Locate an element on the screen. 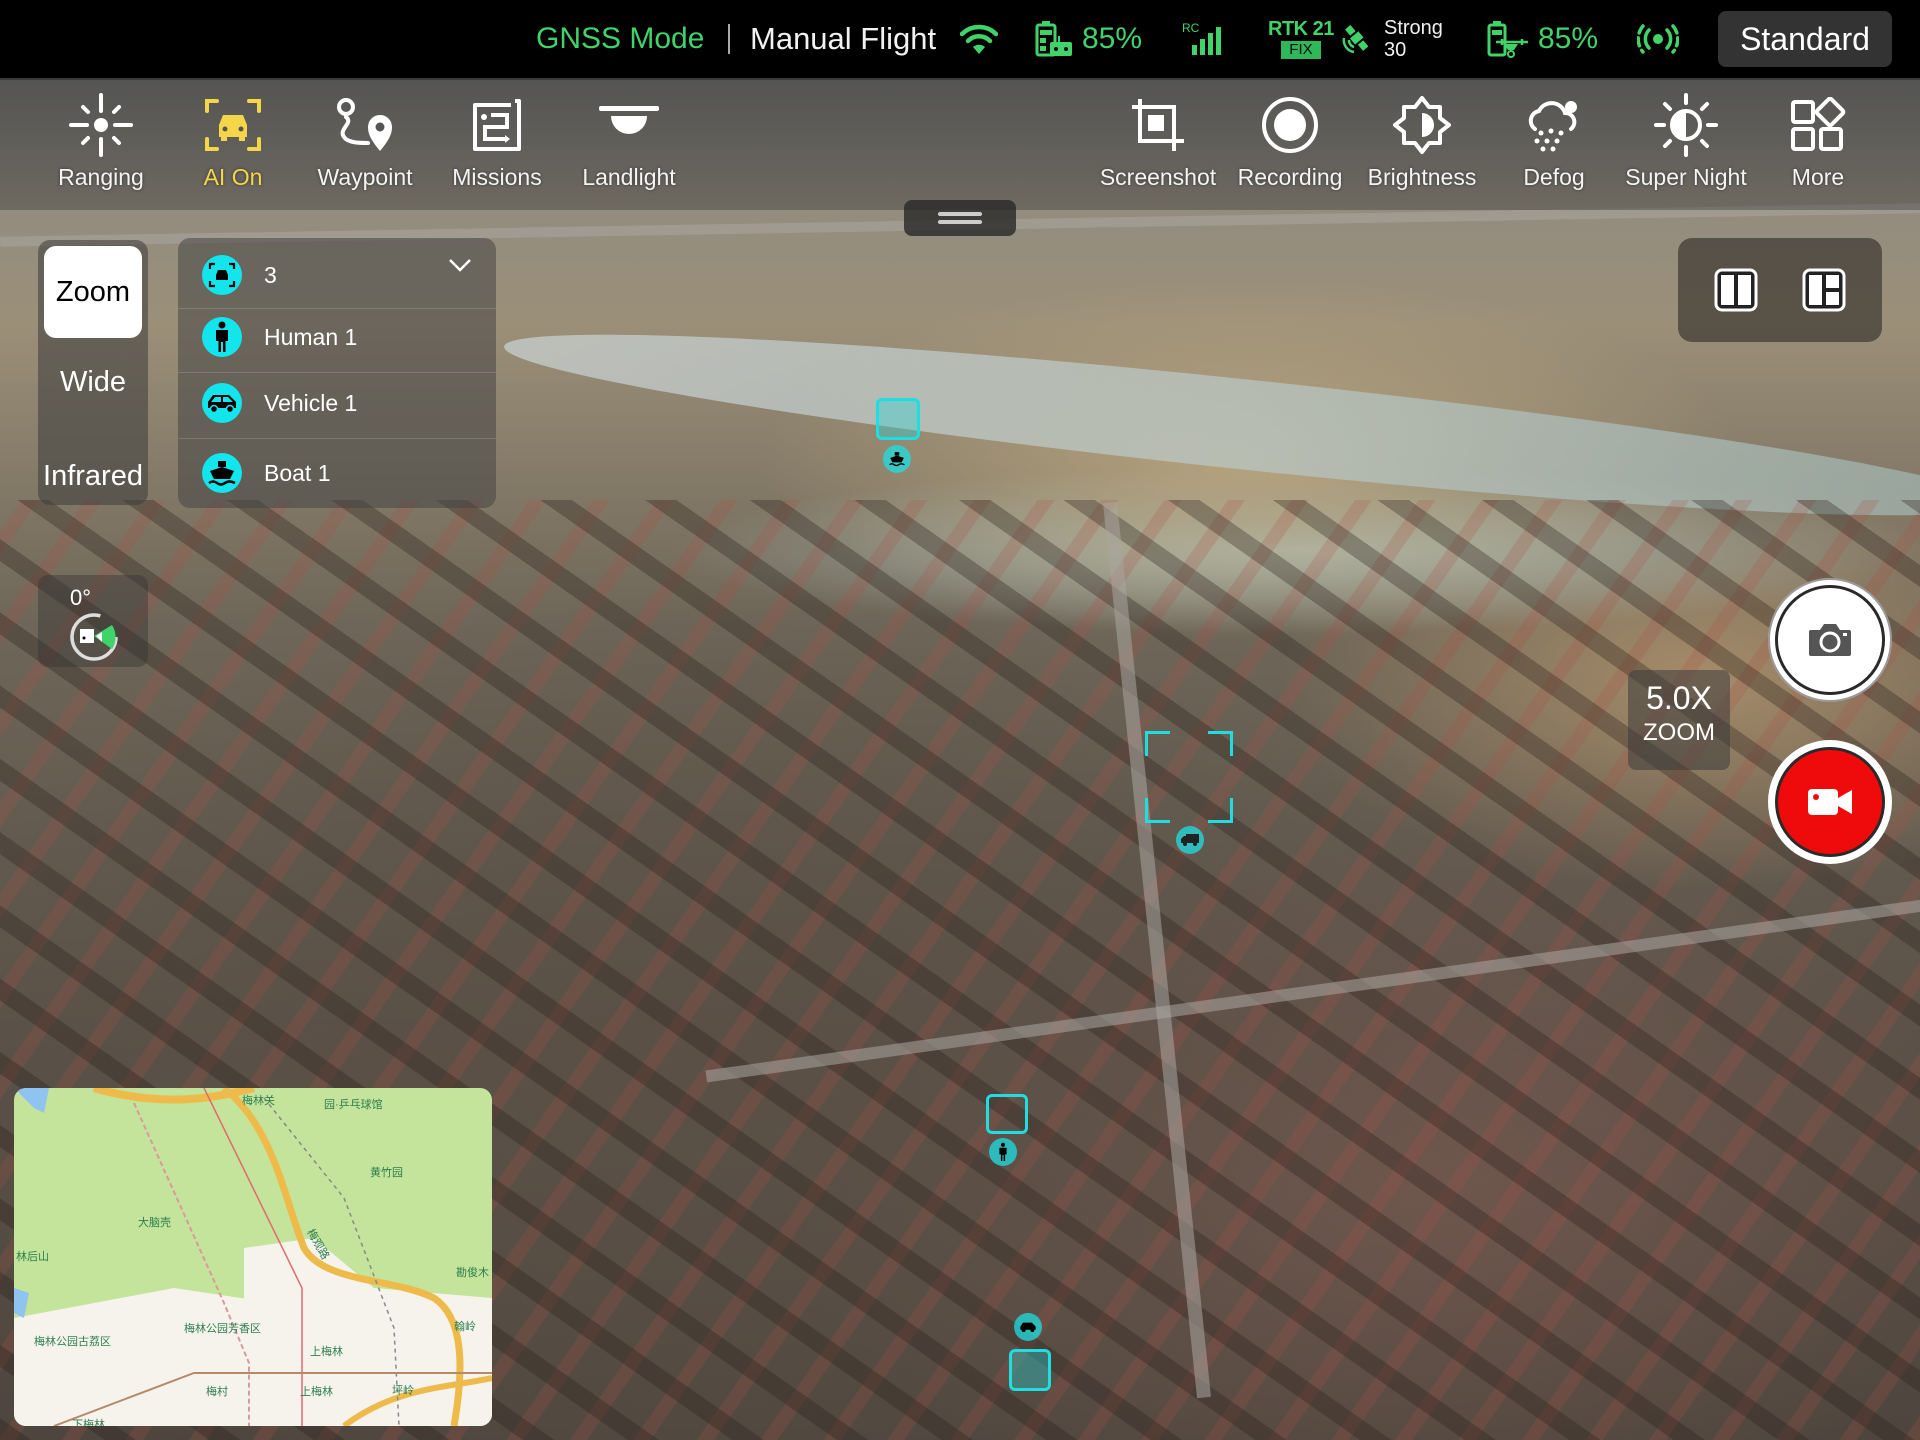 This screenshot has height=1440, width=1920. ai-row-boat: Boat 1 is located at coordinates (266, 473).